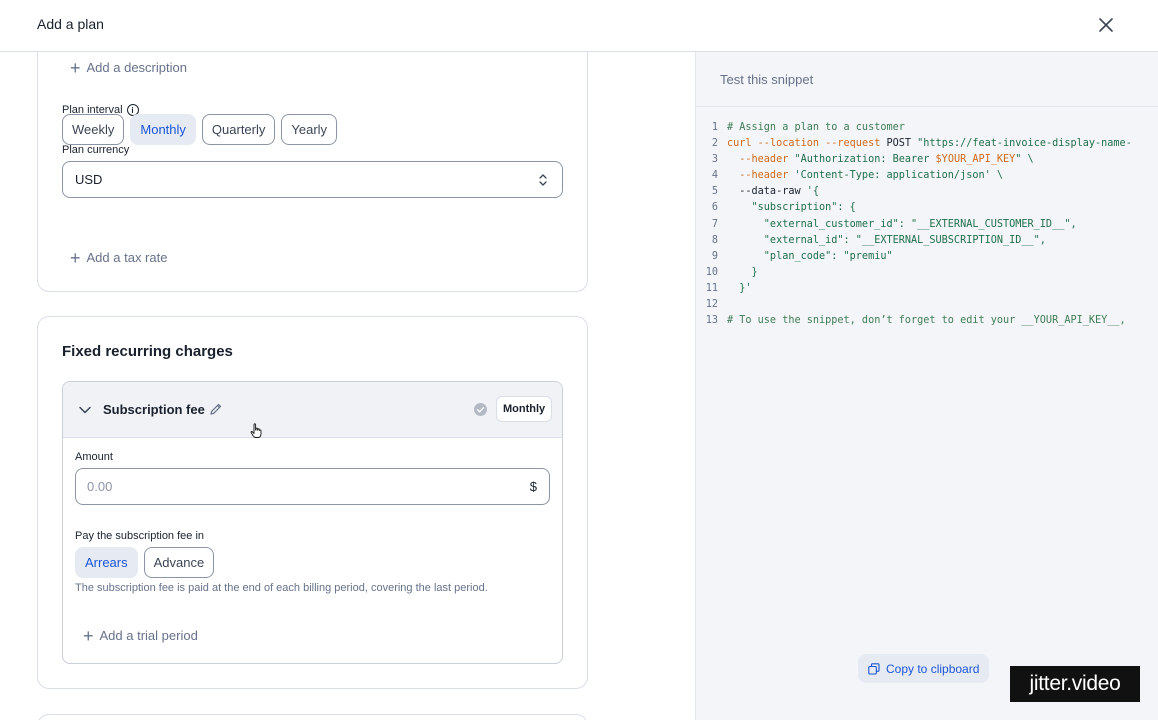 The height and width of the screenshot is (720, 1158). I want to click on plan-interval-selector: Weekly Monthly Quarterly Yearly, so click(200, 129).